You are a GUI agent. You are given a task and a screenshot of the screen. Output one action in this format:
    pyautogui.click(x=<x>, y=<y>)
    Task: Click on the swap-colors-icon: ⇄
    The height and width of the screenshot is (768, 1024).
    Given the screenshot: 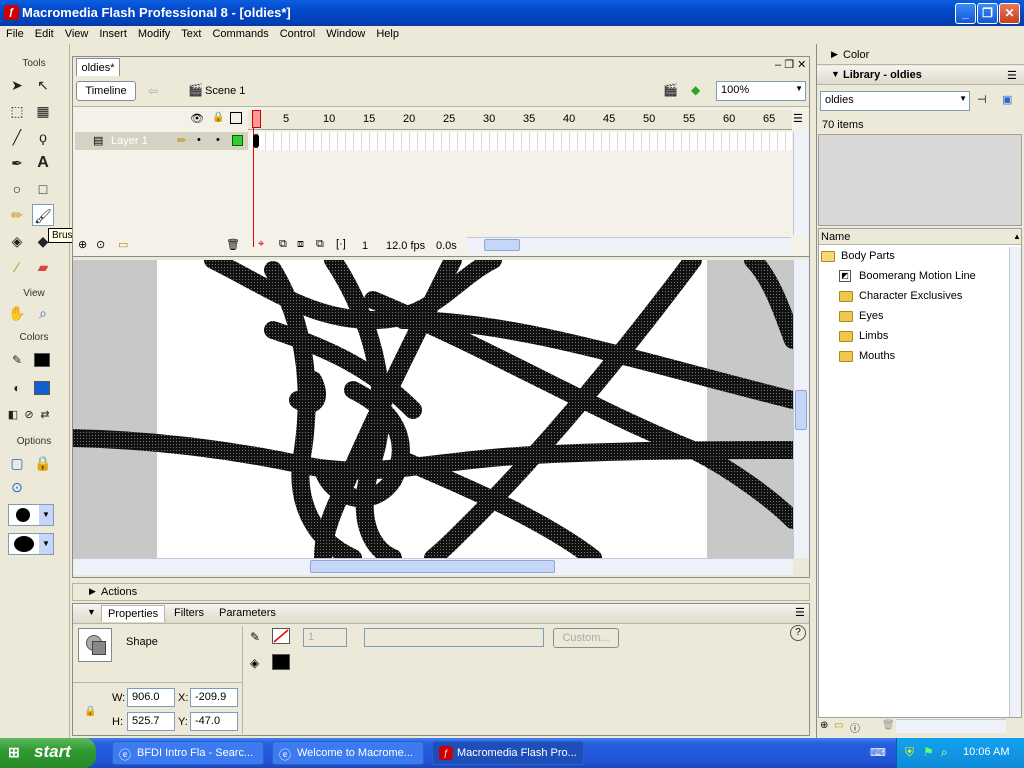 What is the action you would take?
    pyautogui.click(x=45, y=415)
    